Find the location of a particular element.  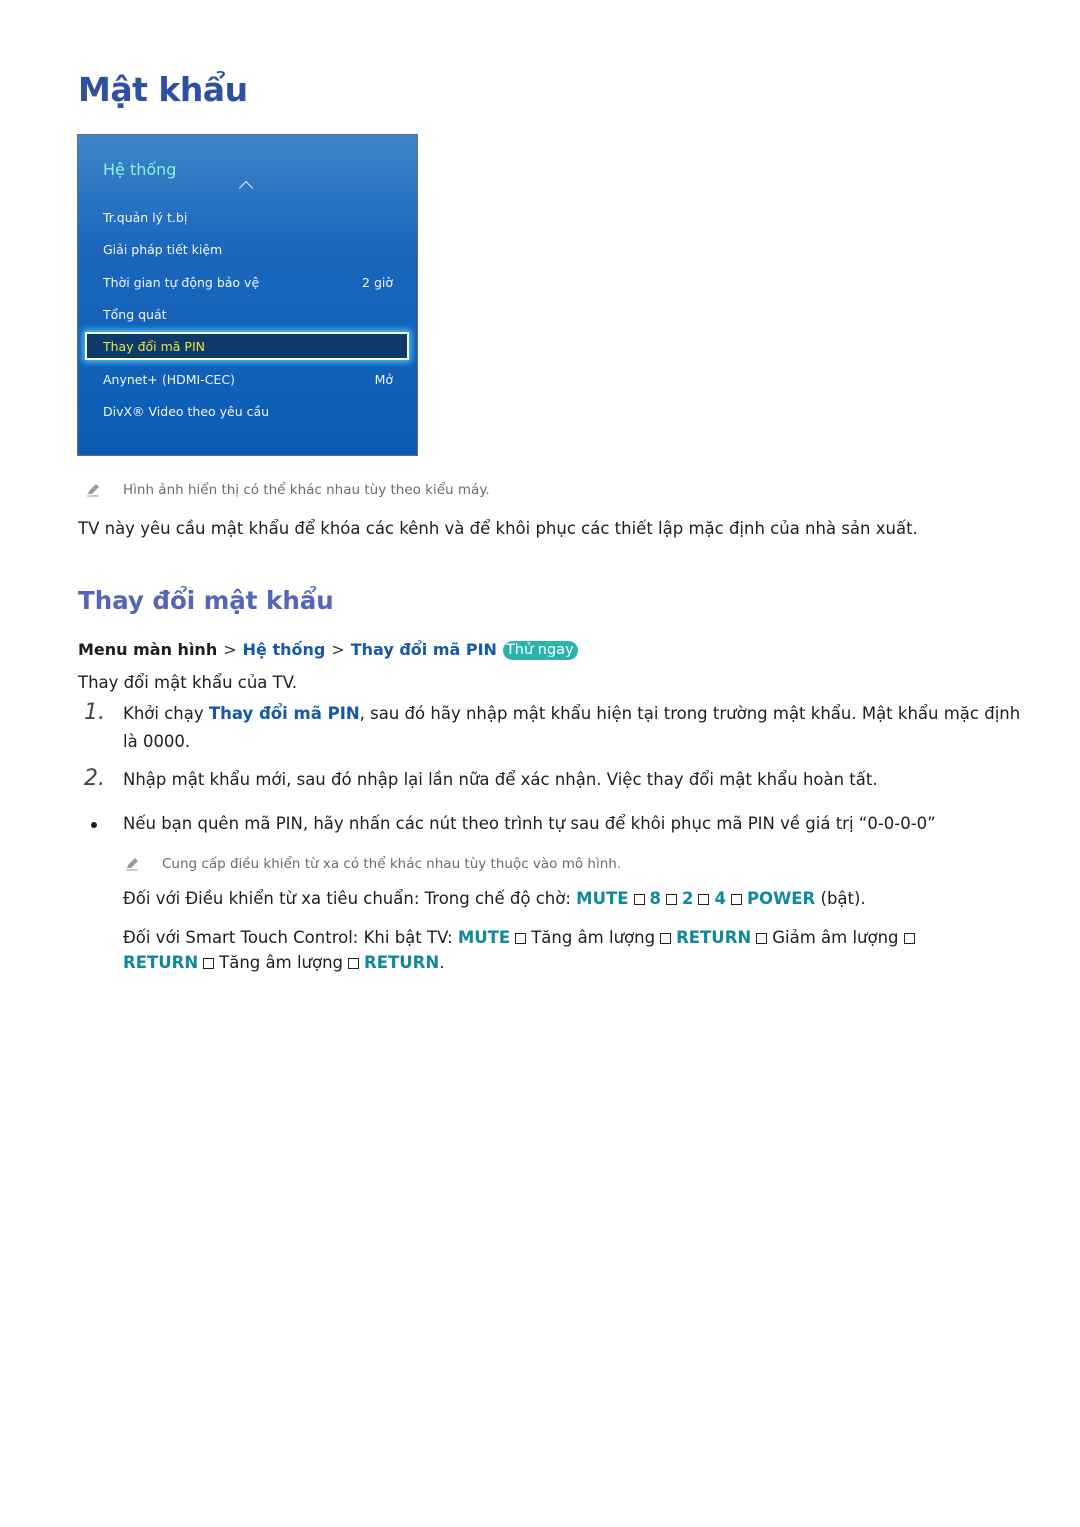

section-title: Thay đổi mật khẩu is located at coordinates (206, 600).